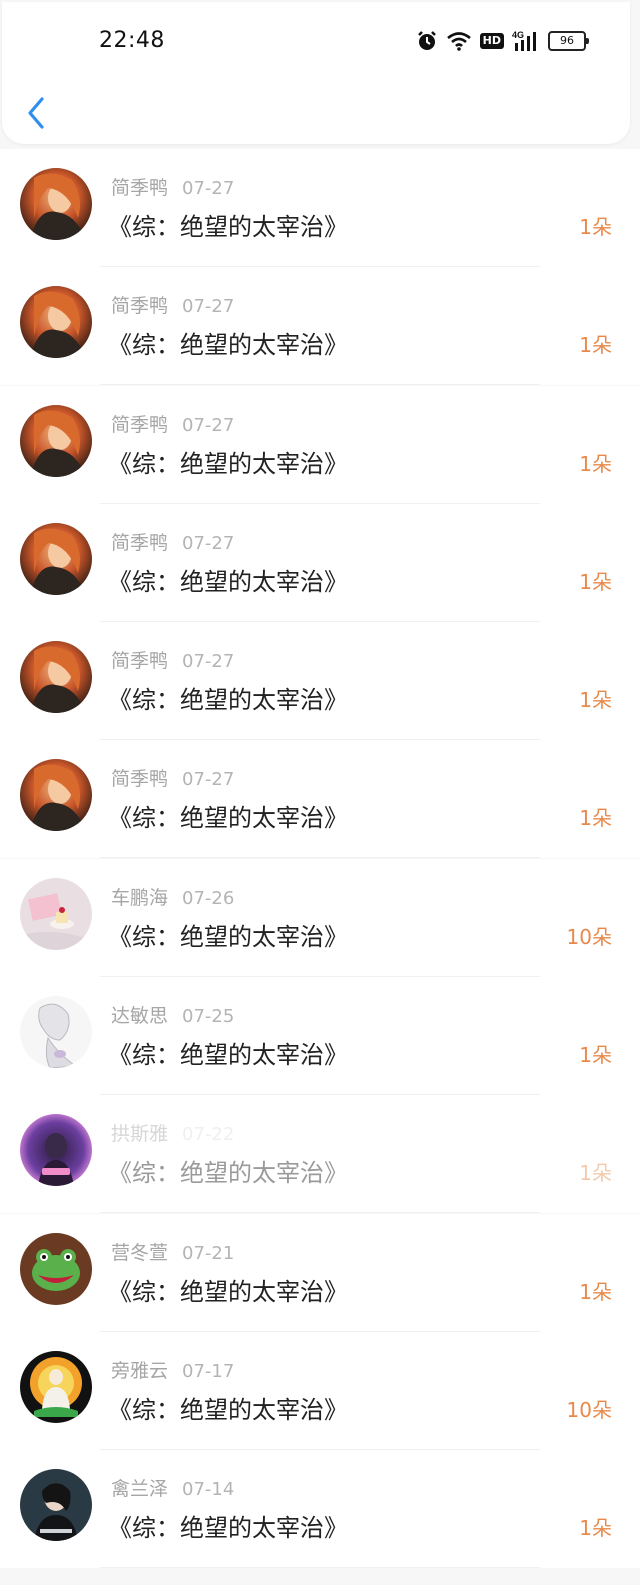 This screenshot has height=1585, width=640. I want to click on record-meta: 营冬萱 07-21, so click(172, 1251).